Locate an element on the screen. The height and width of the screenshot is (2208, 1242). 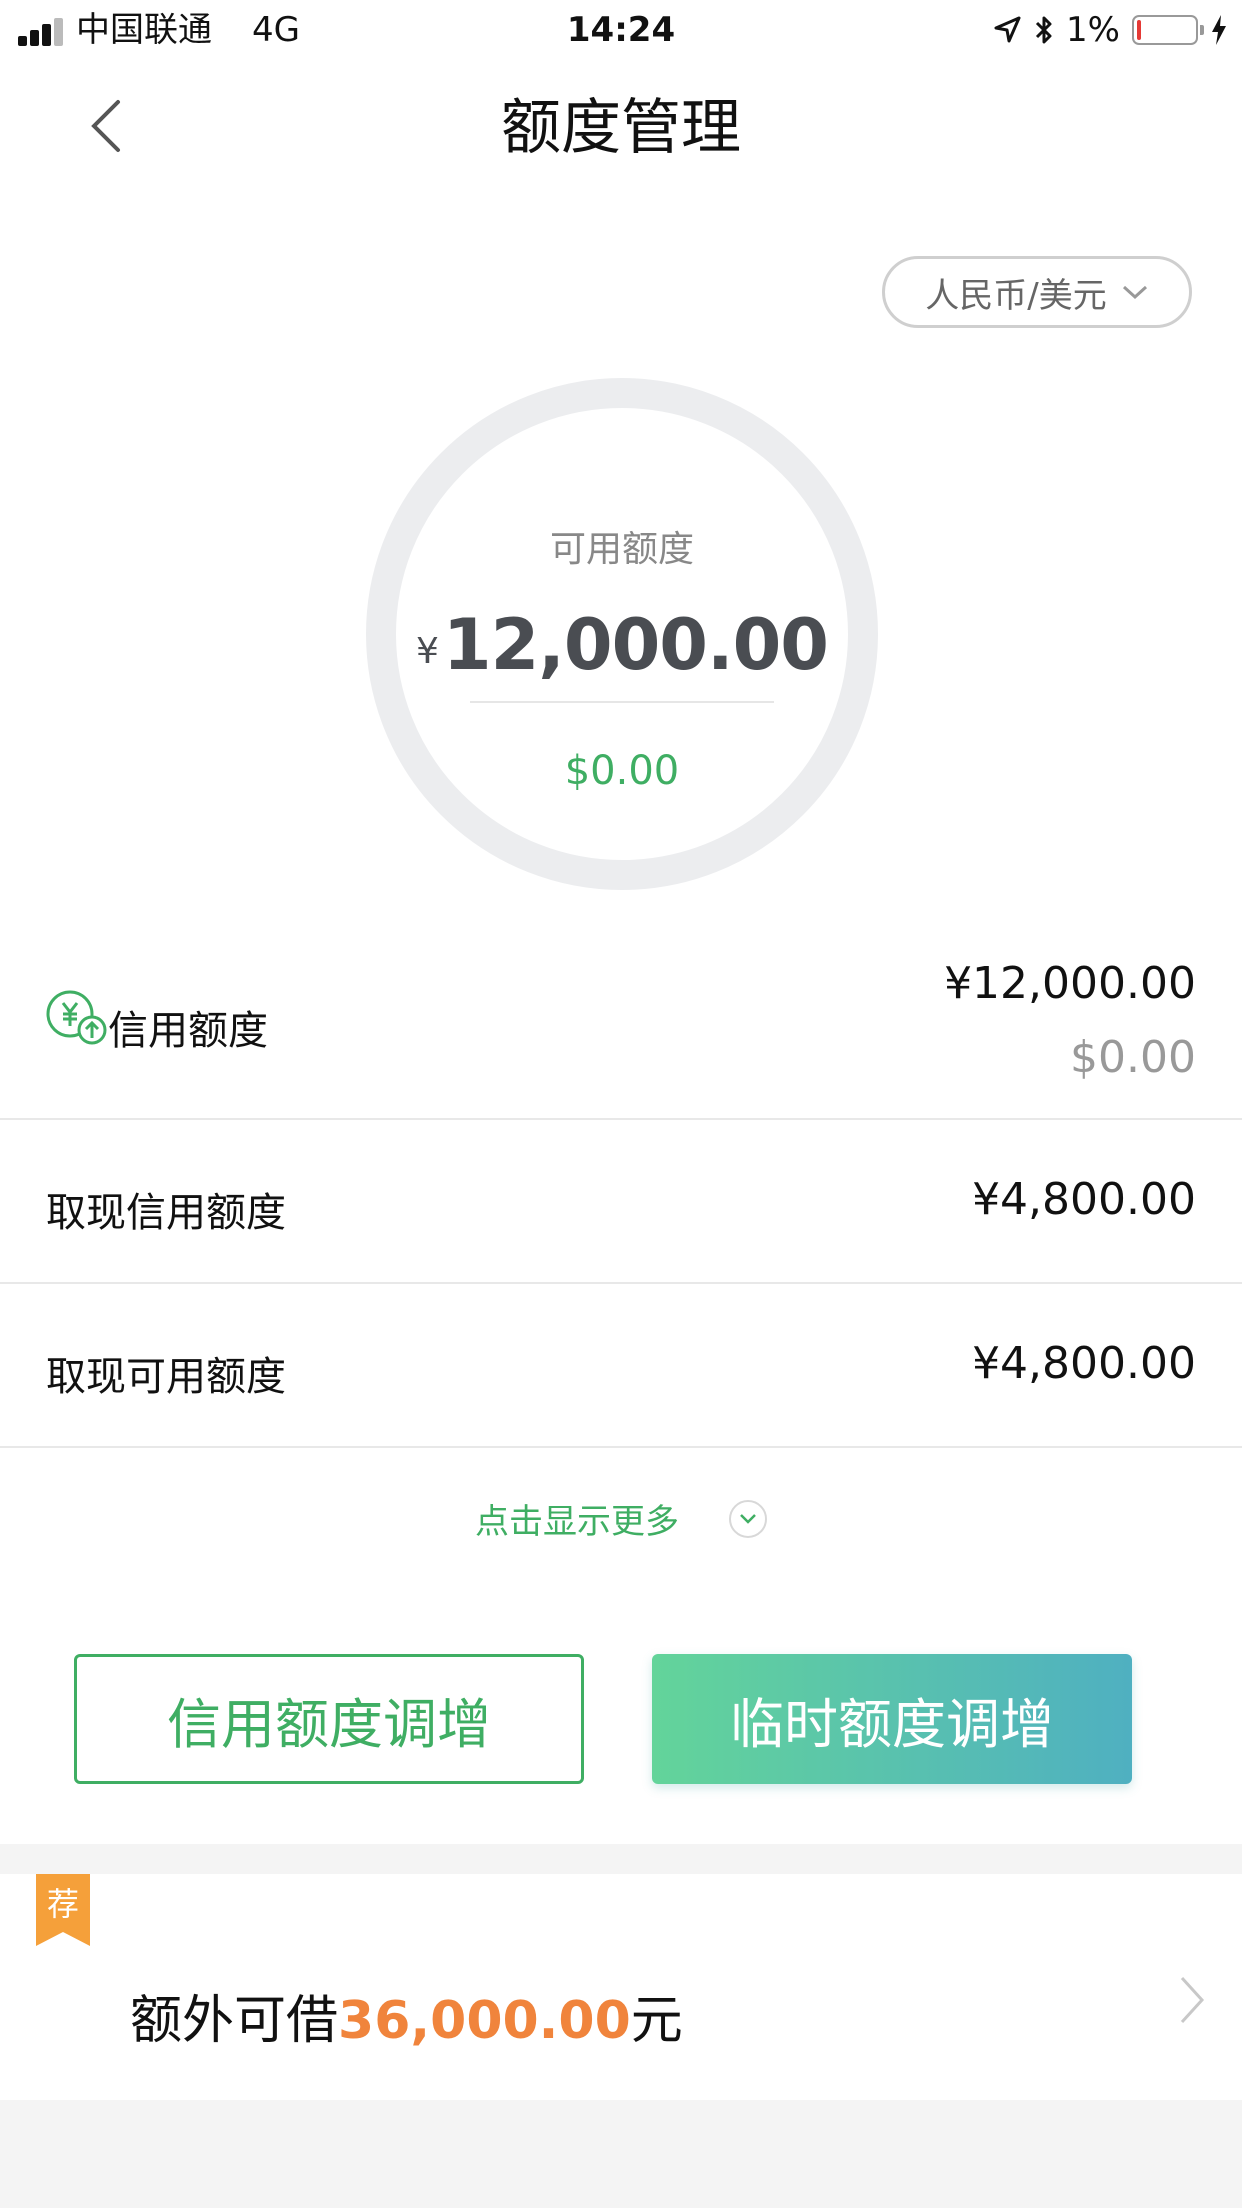
chevron-right-icon is located at coordinates (1192, 2000).